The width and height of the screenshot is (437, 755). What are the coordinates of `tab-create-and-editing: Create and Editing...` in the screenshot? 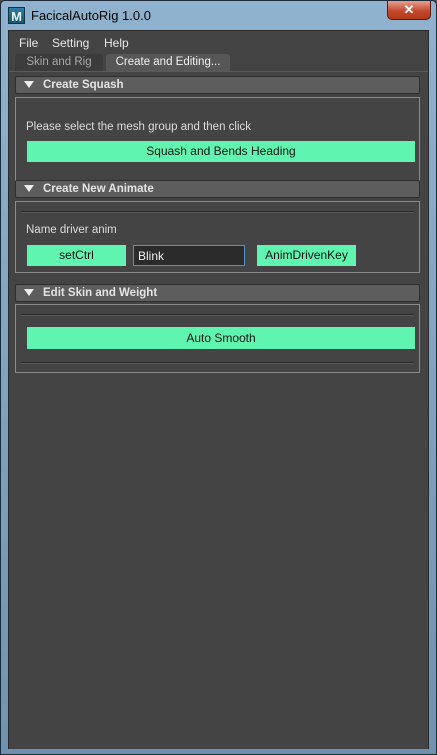 It's located at (168, 62).